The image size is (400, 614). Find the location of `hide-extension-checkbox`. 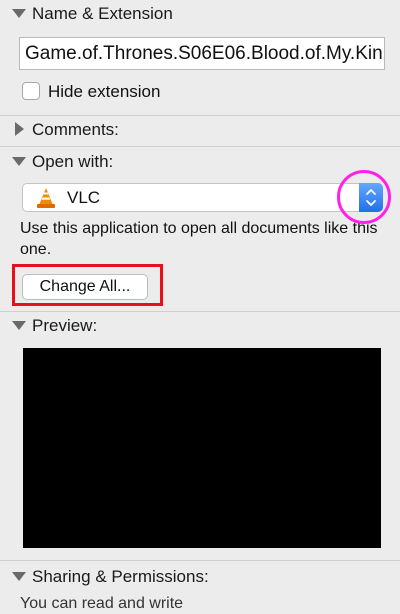

hide-extension-checkbox is located at coordinates (31, 91).